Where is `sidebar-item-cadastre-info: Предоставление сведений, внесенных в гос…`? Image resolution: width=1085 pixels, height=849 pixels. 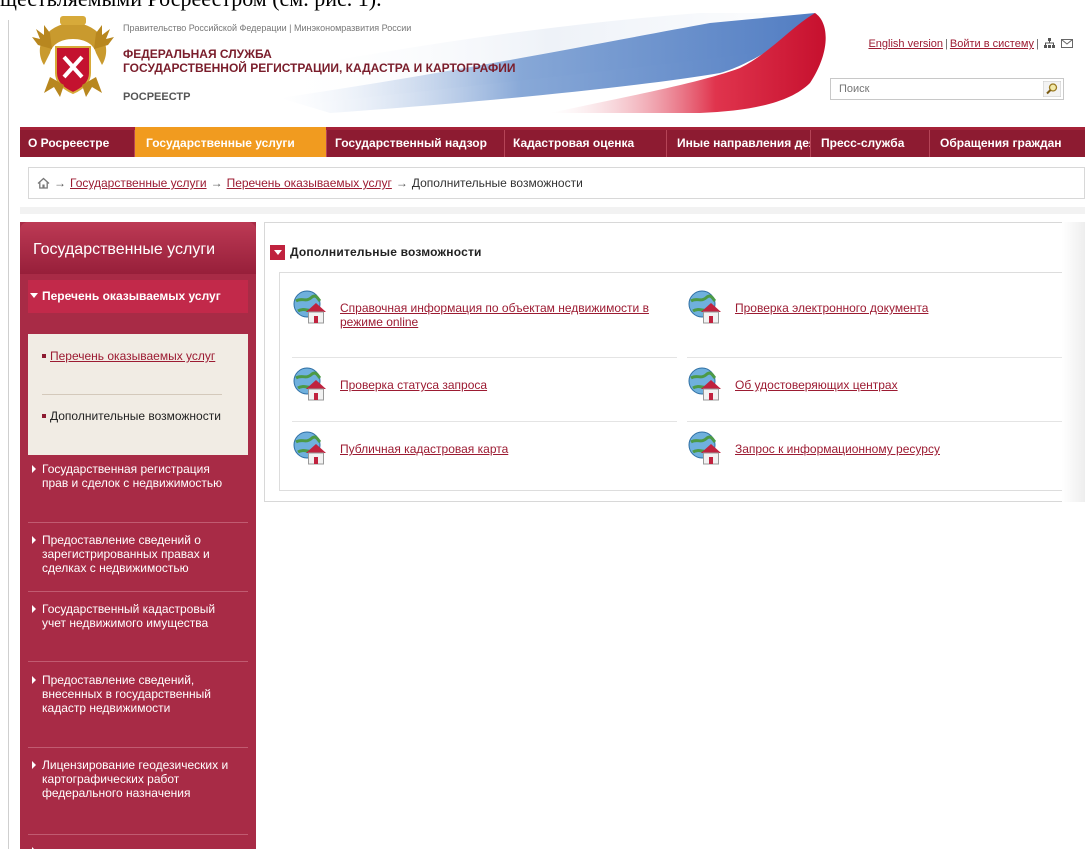 sidebar-item-cadastre-info: Предоставление сведений, внесенных в гос… is located at coordinates (138, 694).